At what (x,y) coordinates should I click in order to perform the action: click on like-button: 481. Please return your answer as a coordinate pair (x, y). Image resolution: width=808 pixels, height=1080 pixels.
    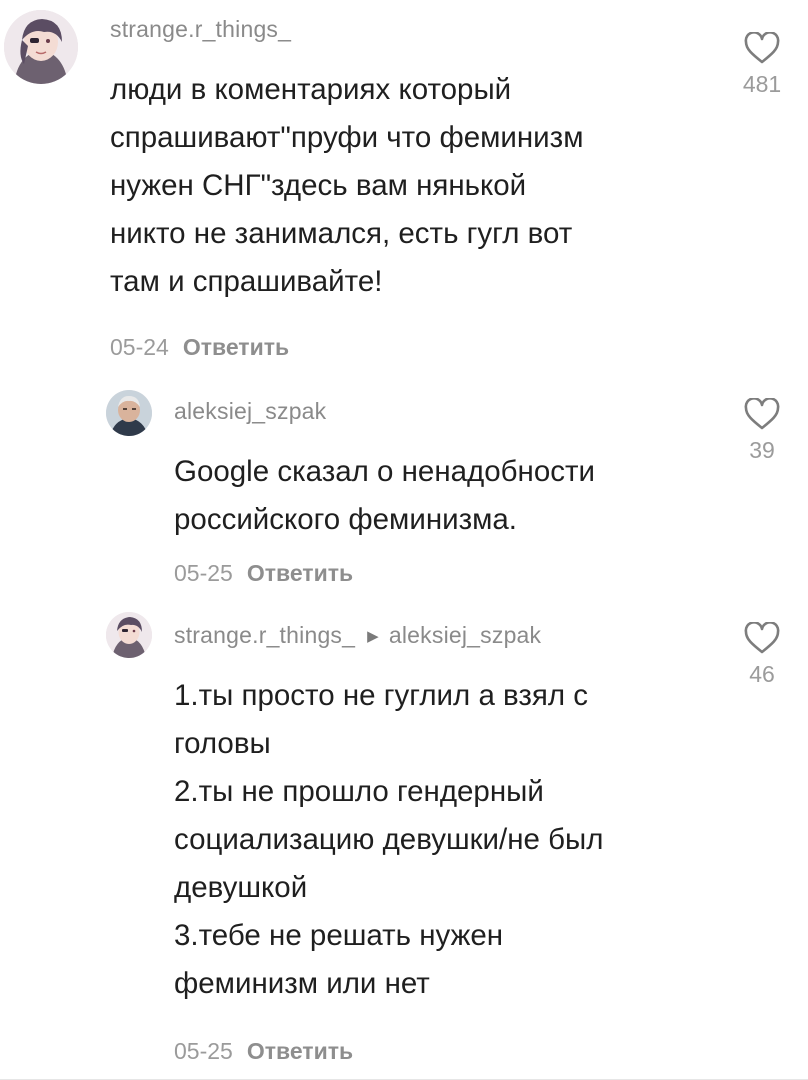
    Looking at the image, I should click on (762, 65).